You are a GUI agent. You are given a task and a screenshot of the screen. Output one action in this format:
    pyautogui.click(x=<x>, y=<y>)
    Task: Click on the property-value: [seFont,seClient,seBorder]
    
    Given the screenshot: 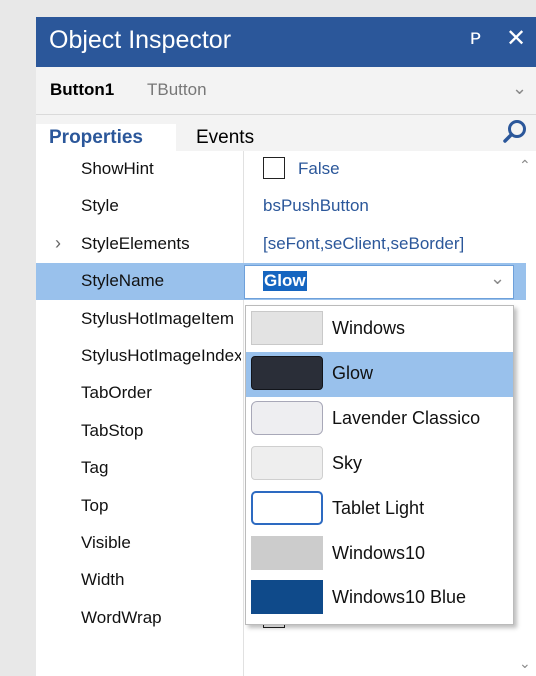 What is the action you would take?
    pyautogui.click(x=393, y=244)
    